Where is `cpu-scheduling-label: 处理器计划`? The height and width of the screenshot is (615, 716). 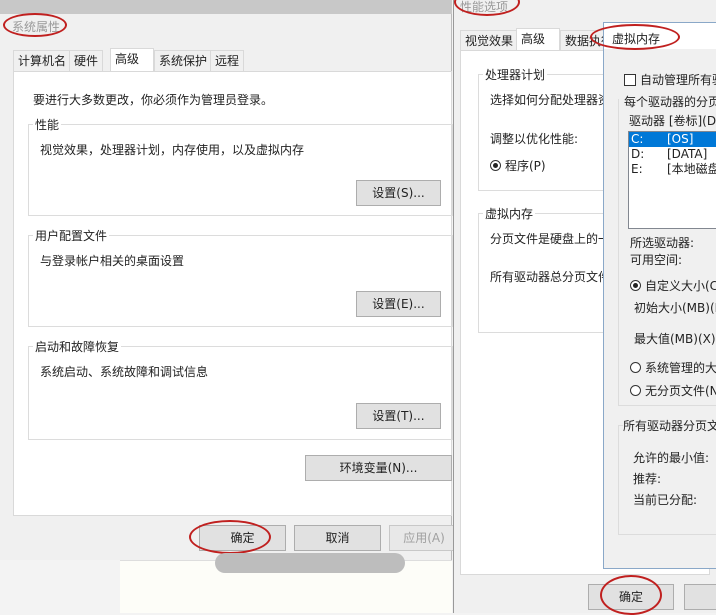 cpu-scheduling-label: 处理器计划 is located at coordinates (515, 74).